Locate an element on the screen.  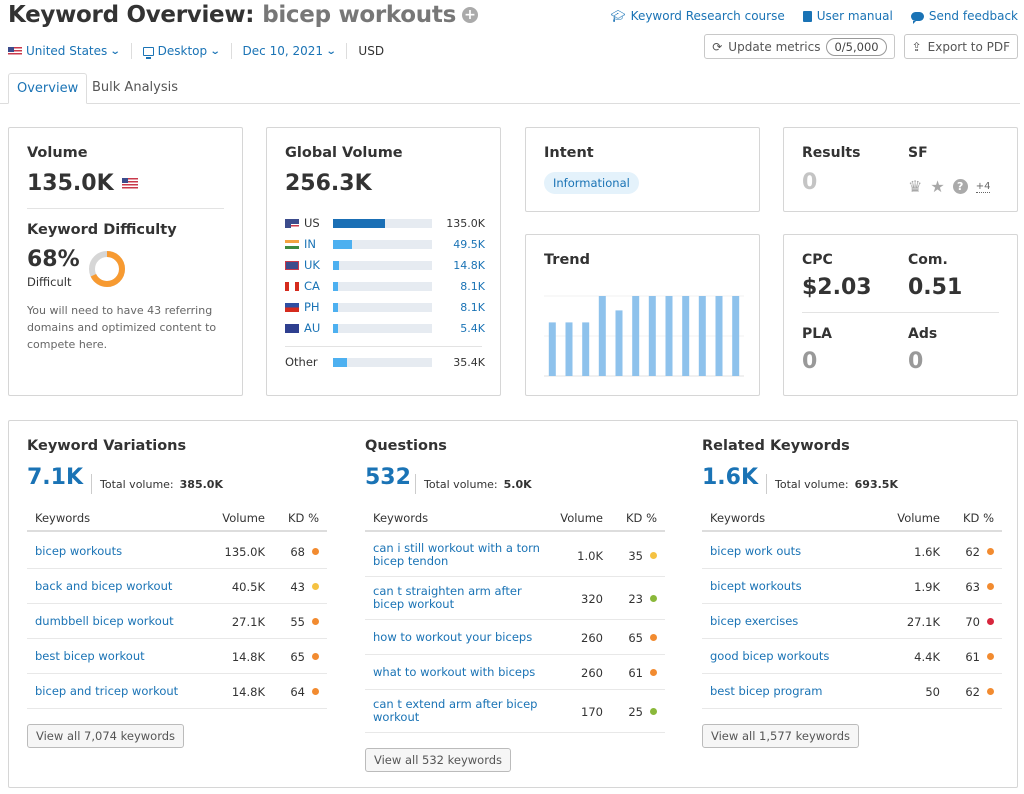
country-value: 49.5K is located at coordinates (469, 244).